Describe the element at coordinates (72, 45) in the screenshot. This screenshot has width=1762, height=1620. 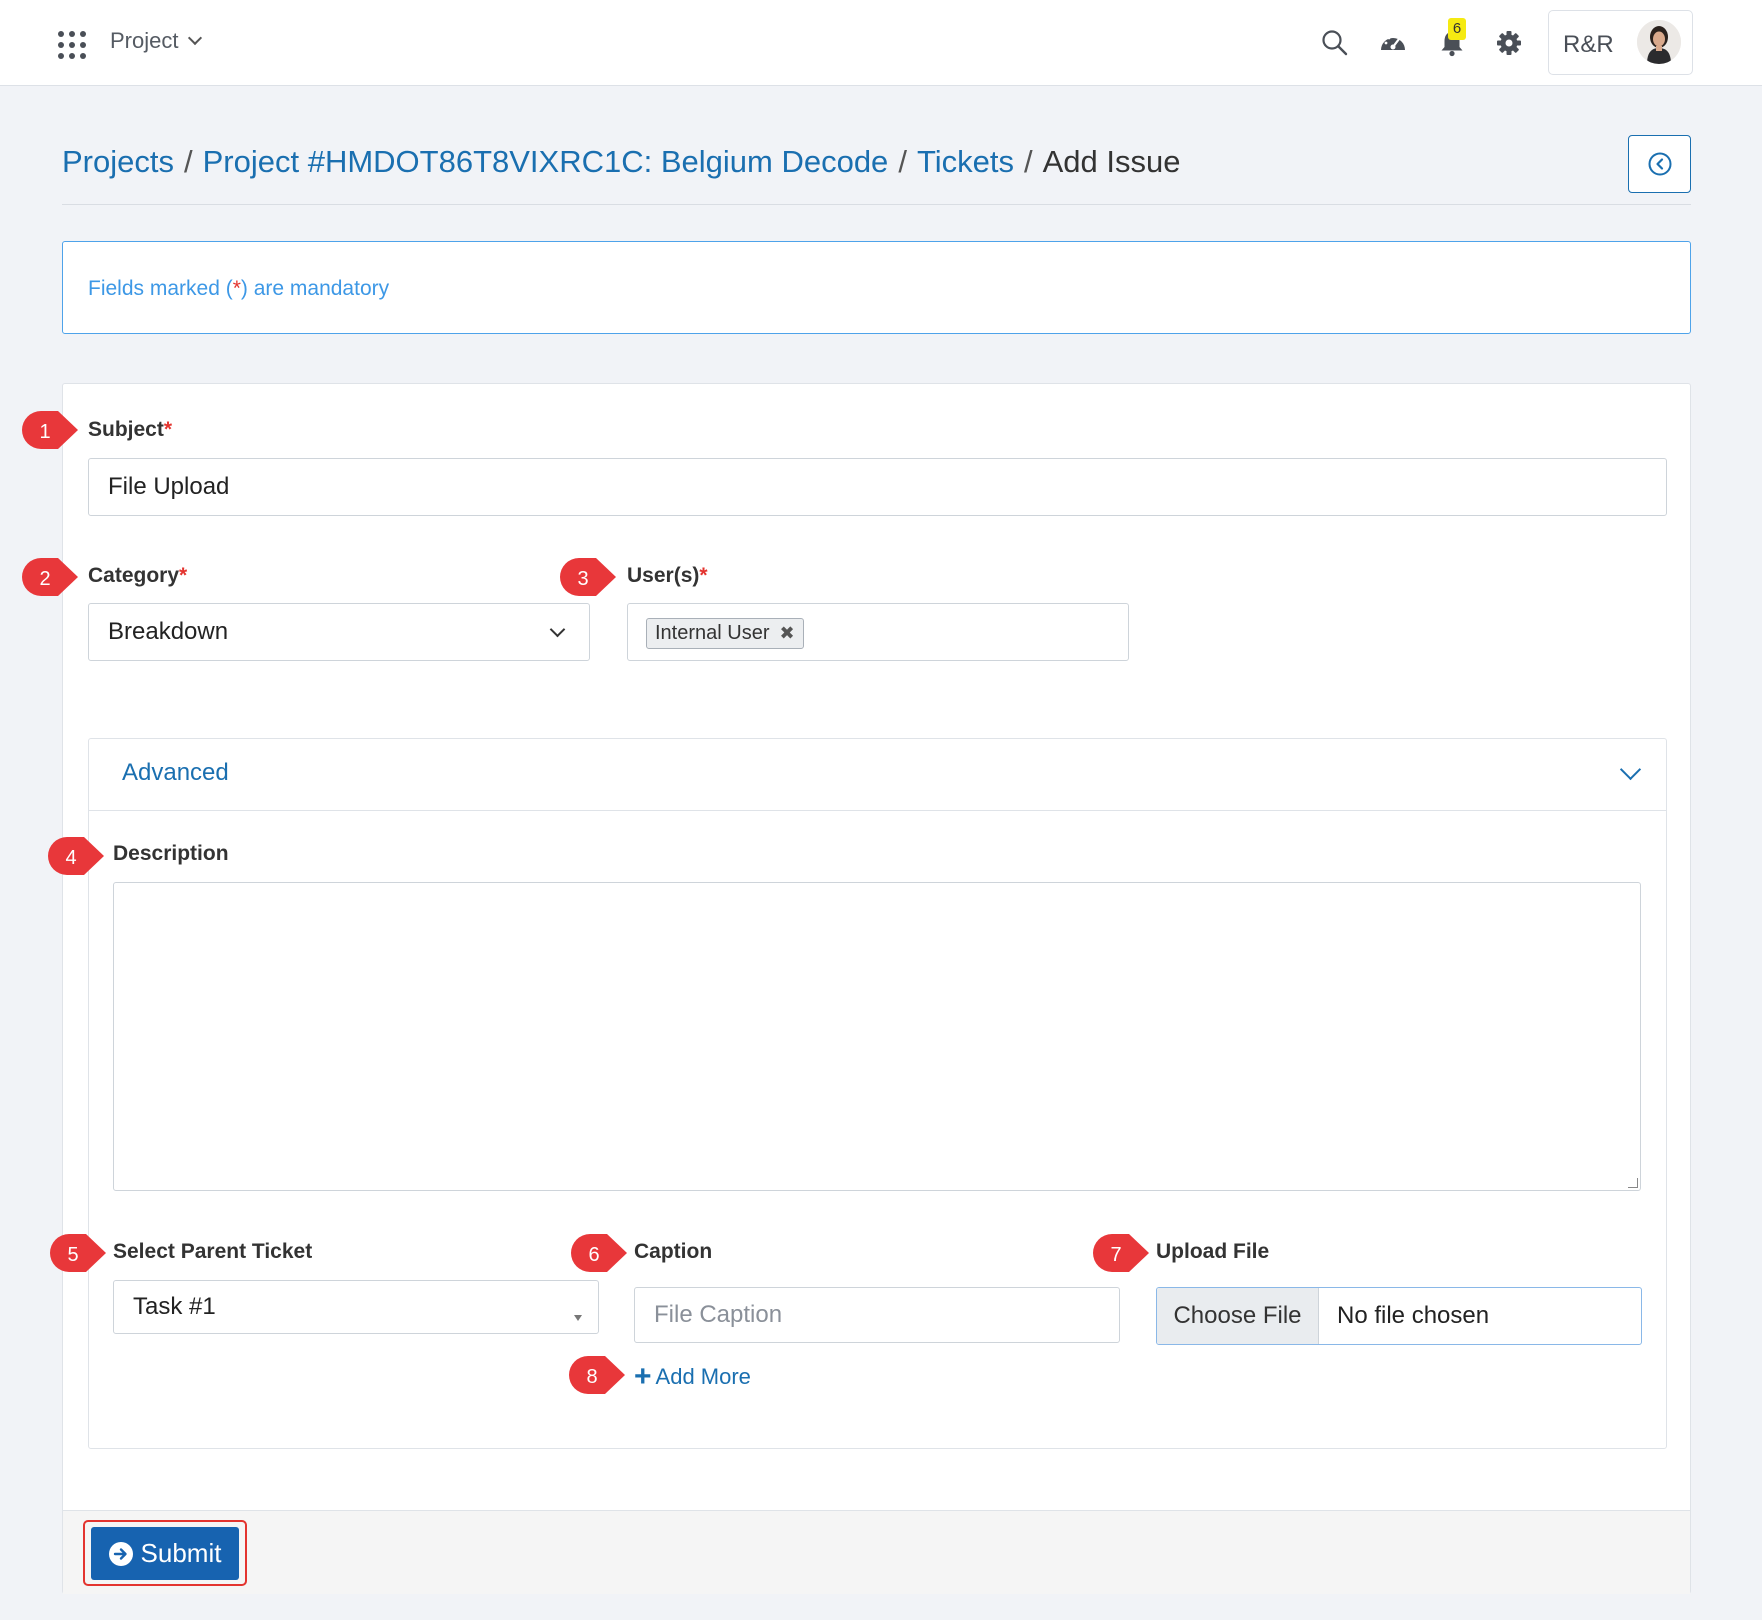
I see `app-grid-icon` at that location.